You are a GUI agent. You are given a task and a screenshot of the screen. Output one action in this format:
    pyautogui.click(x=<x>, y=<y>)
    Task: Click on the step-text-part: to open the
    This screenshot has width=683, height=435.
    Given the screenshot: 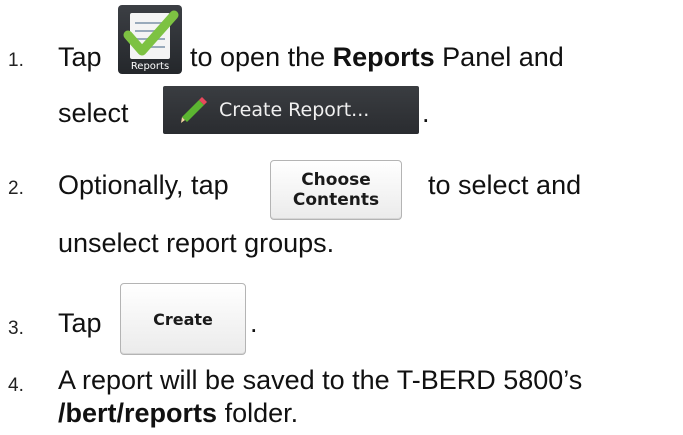 What is the action you would take?
    pyautogui.click(x=258, y=57)
    